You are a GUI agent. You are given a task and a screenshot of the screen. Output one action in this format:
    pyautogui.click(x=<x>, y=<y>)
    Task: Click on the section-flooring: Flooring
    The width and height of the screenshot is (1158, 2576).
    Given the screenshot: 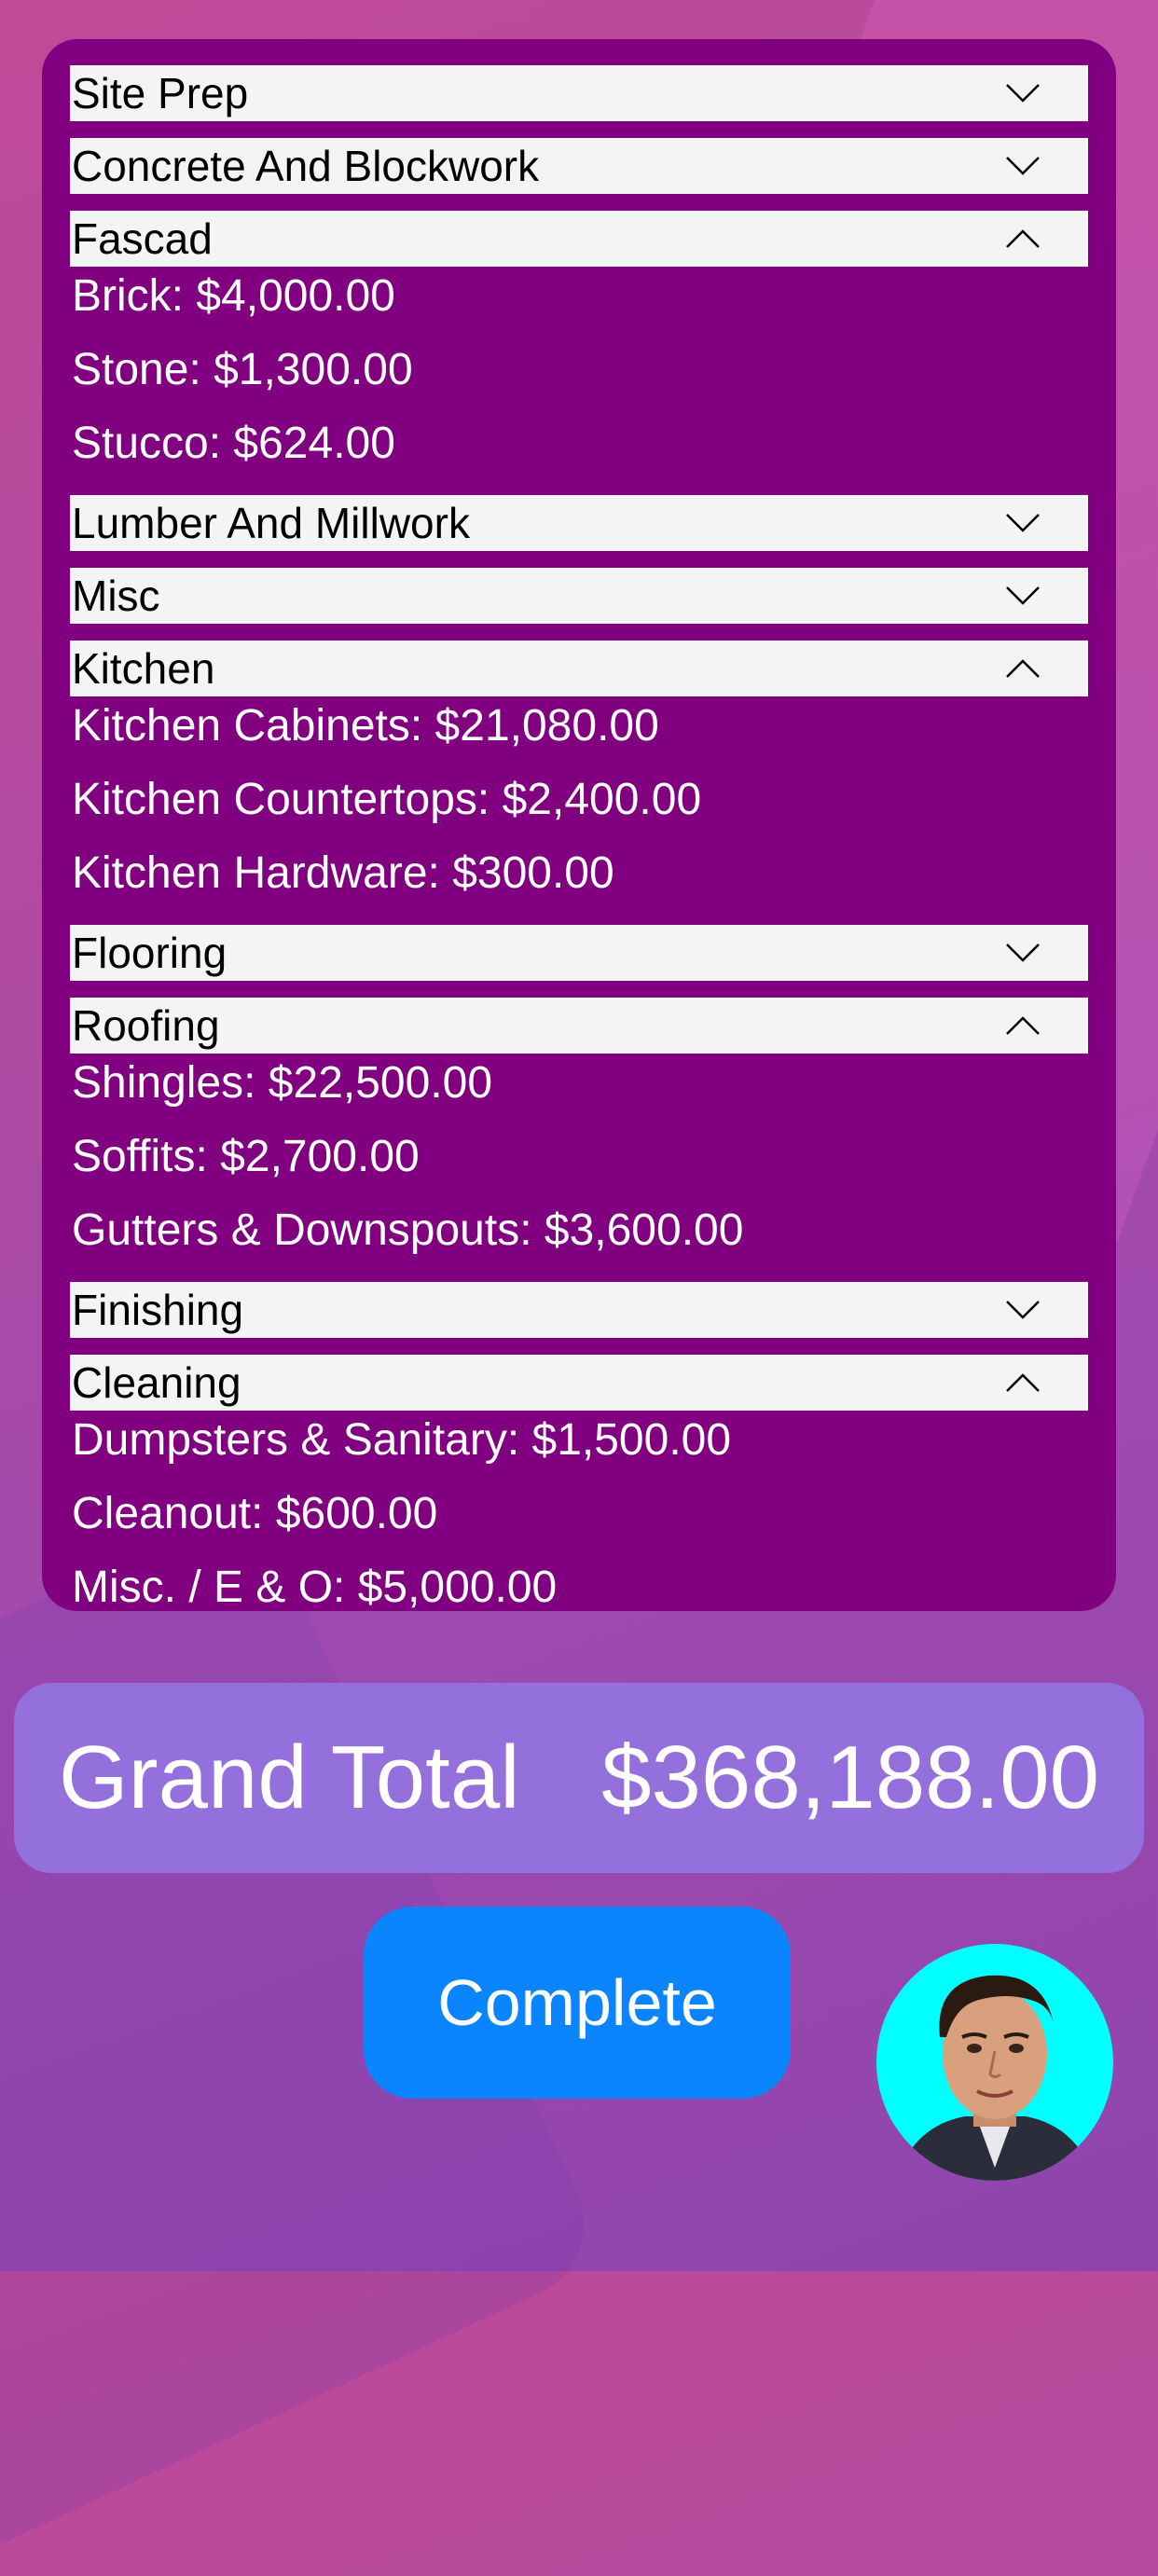 What is the action you would take?
    pyautogui.click(x=579, y=953)
    